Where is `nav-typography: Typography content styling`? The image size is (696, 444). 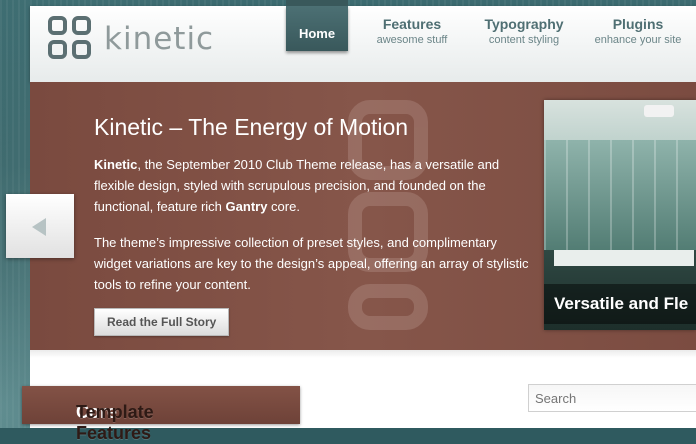
nav-typography: Typography content styling is located at coordinates (524, 44).